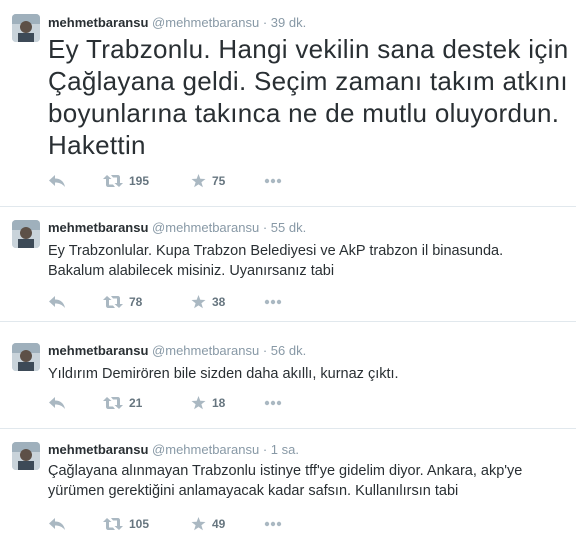 Image resolution: width=576 pixels, height=545 pixels. I want to click on retweet-button: 105, so click(126, 524).